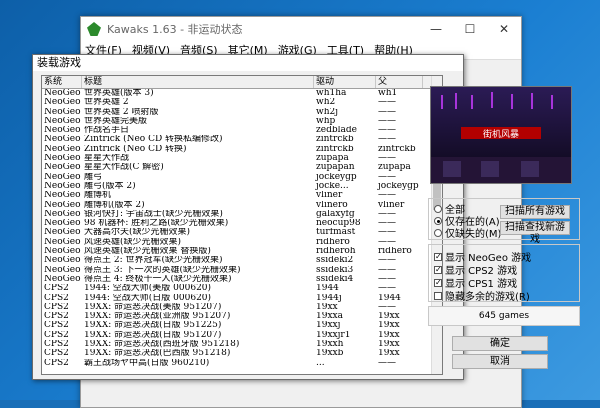  Describe the element at coordinates (467, 232) in the screenshot. I see `filter-missing-option: 仅缺失的(M)` at that location.